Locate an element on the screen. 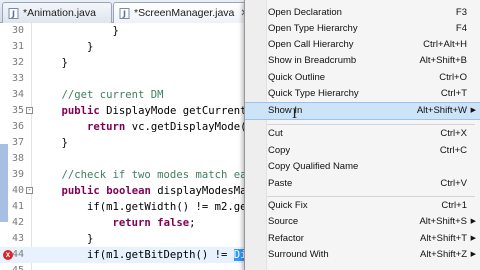 This screenshot has width=480, height=270. code-text: public boolean displayModesMatc is located at coordinates (160, 191).